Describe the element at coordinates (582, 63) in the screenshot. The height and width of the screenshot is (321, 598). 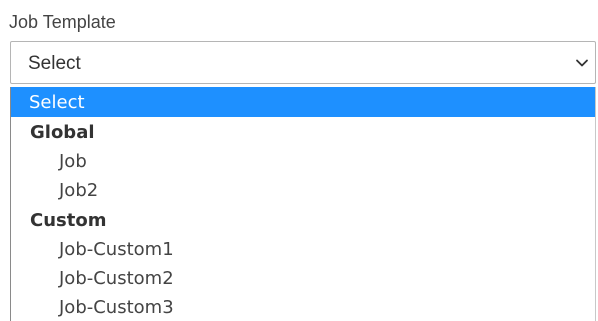
I see `chevron-down-icon` at that location.